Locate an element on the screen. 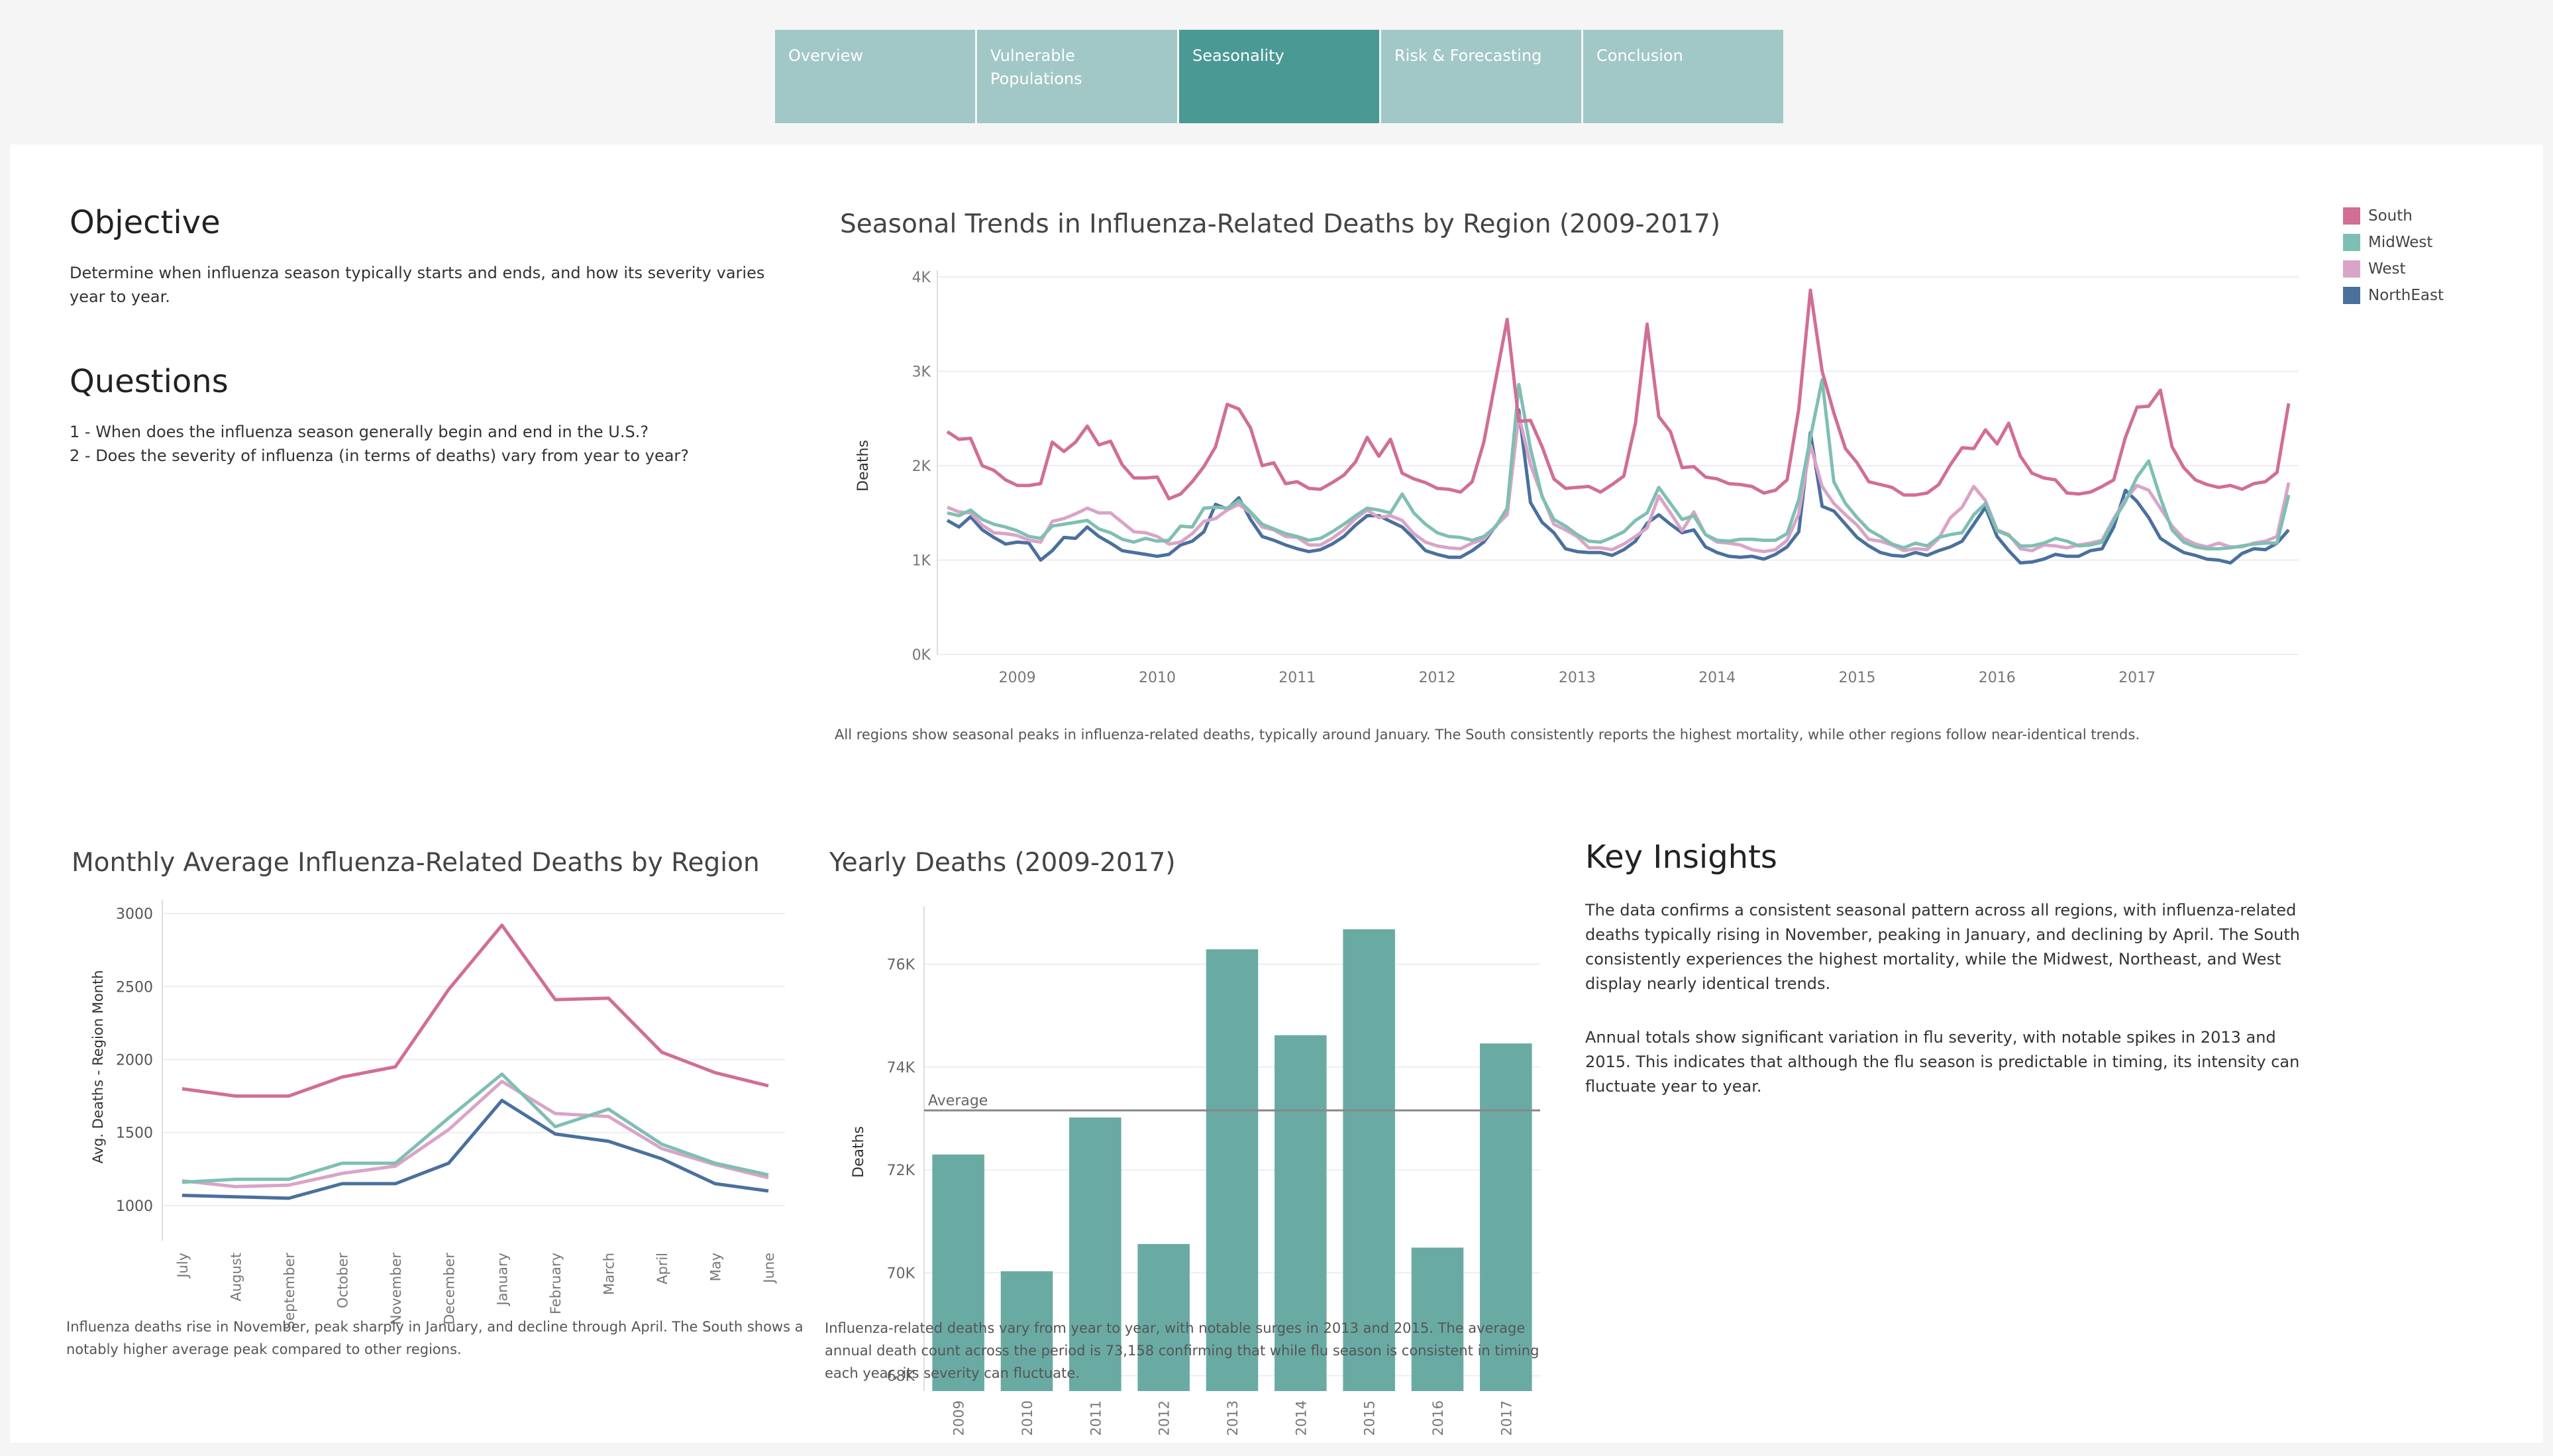 Image resolution: width=2553 pixels, height=1456 pixels. x-tick-label: November is located at coordinates (396, 1289).